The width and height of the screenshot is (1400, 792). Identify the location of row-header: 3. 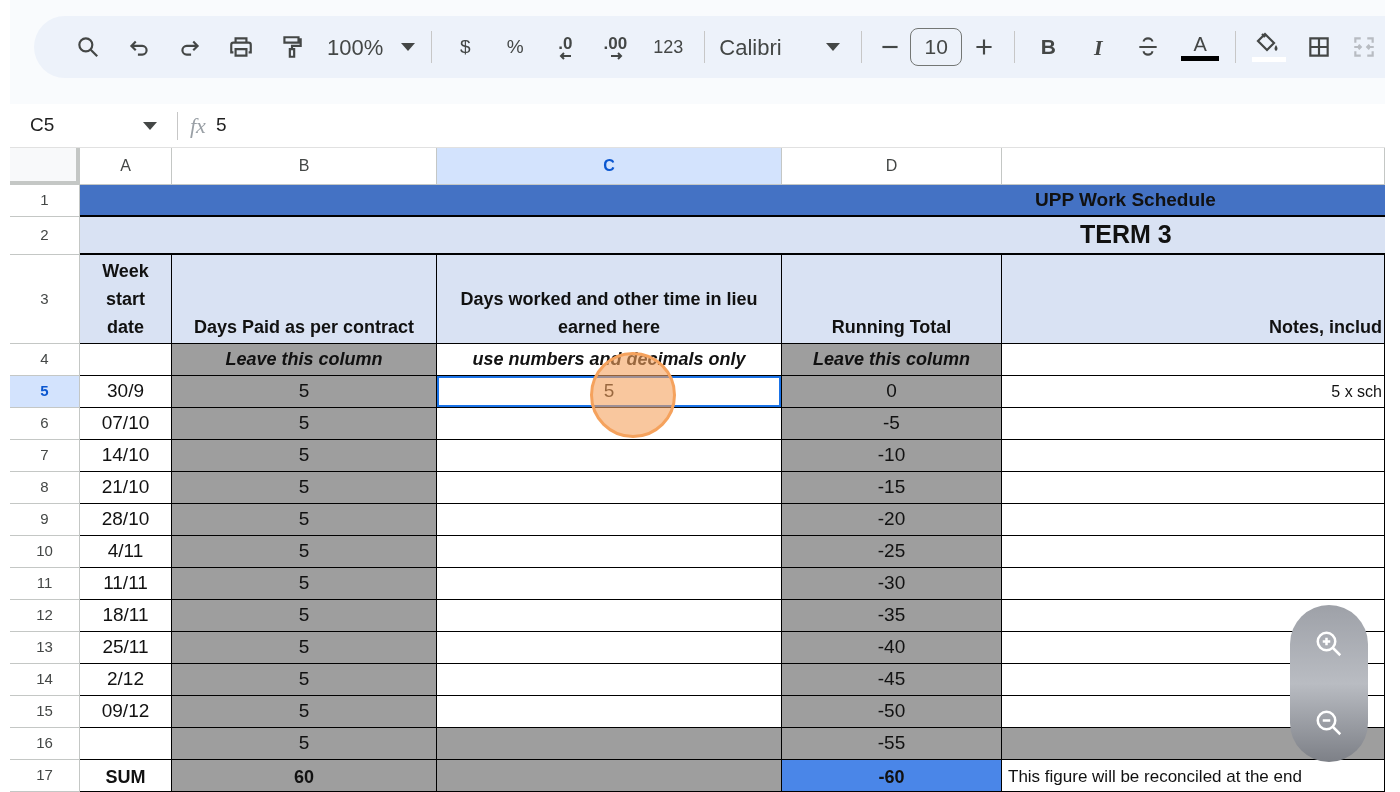
(45, 299).